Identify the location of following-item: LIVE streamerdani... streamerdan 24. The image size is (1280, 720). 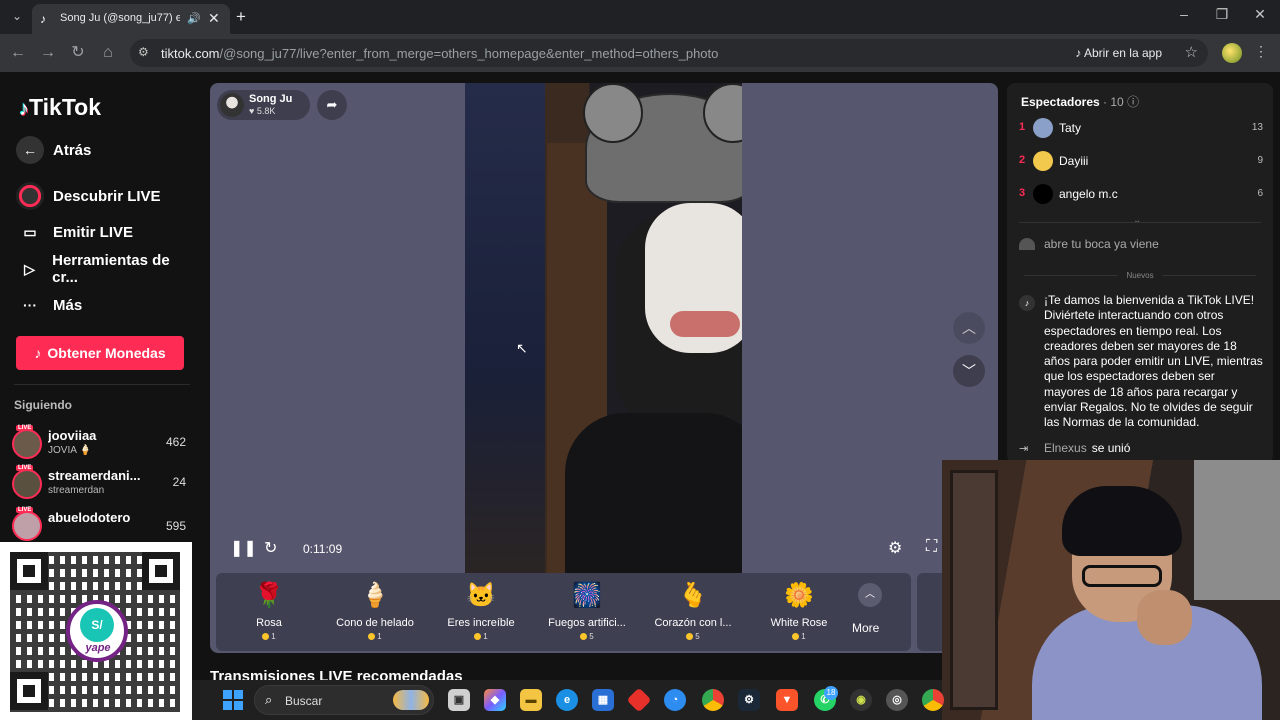
(101, 483).